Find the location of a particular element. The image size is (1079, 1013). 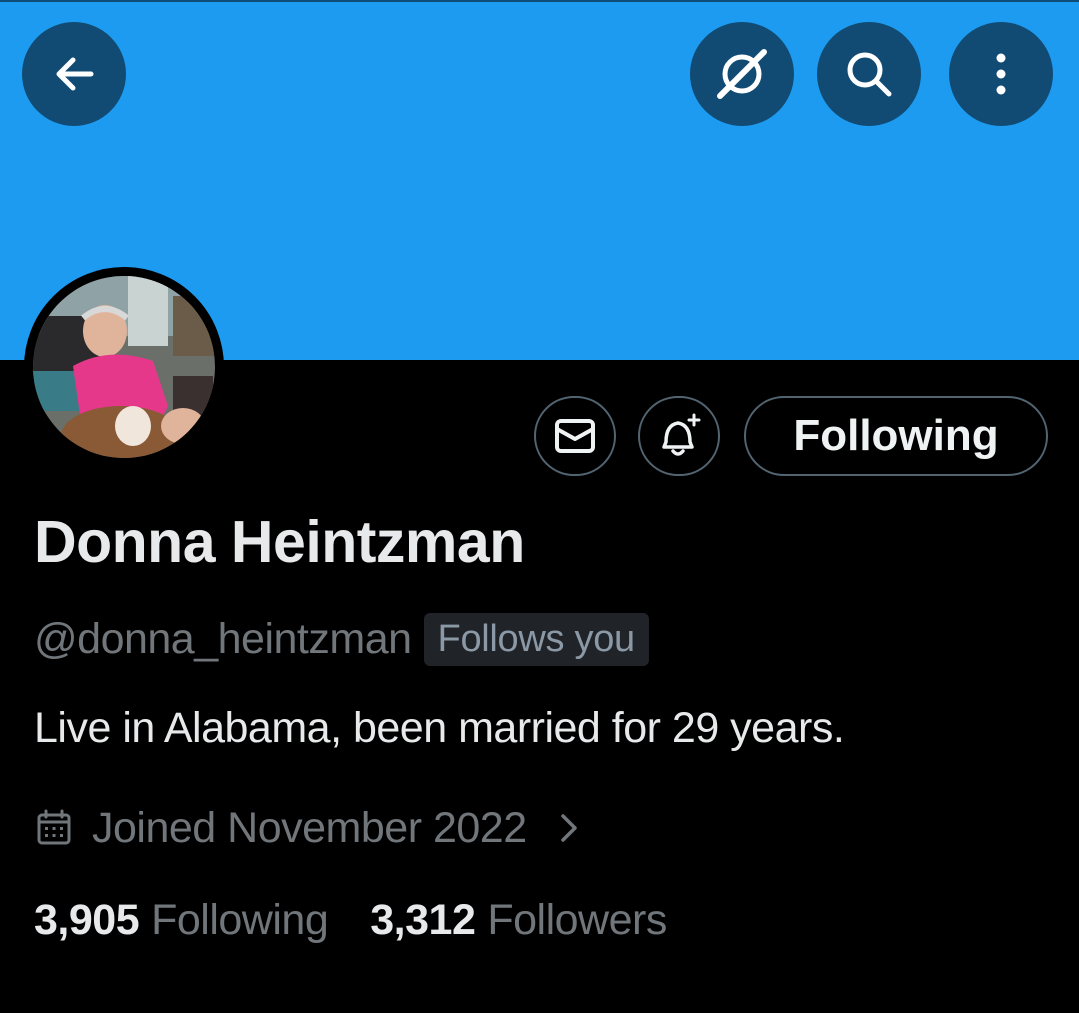

more-options-button is located at coordinates (1001, 74).